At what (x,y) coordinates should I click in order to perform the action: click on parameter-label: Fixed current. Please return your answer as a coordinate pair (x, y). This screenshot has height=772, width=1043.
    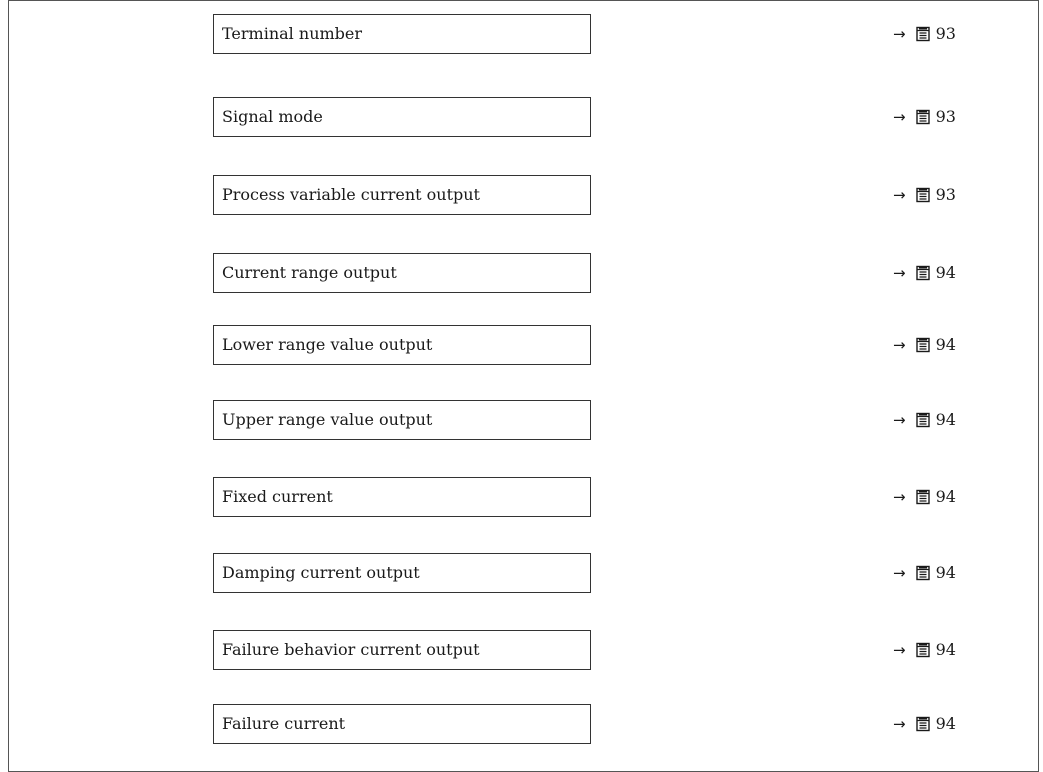
    Looking at the image, I should click on (402, 497).